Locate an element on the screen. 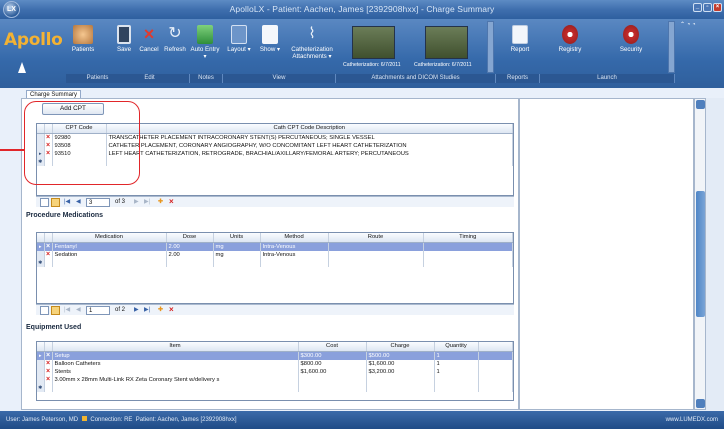  table-row: × Balloon Catheters $800.00 $1,600.00 1 is located at coordinates (275, 363).